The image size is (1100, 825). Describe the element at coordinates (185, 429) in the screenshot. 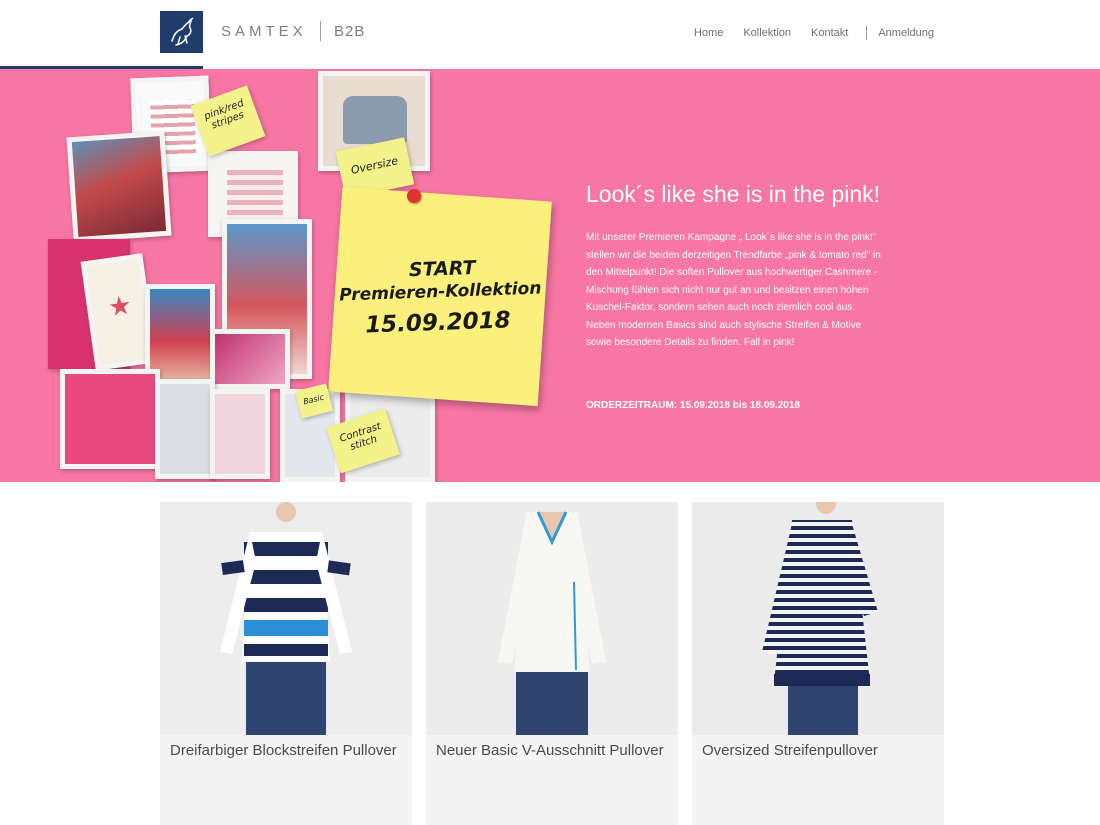

I see `model-grey-image` at that location.